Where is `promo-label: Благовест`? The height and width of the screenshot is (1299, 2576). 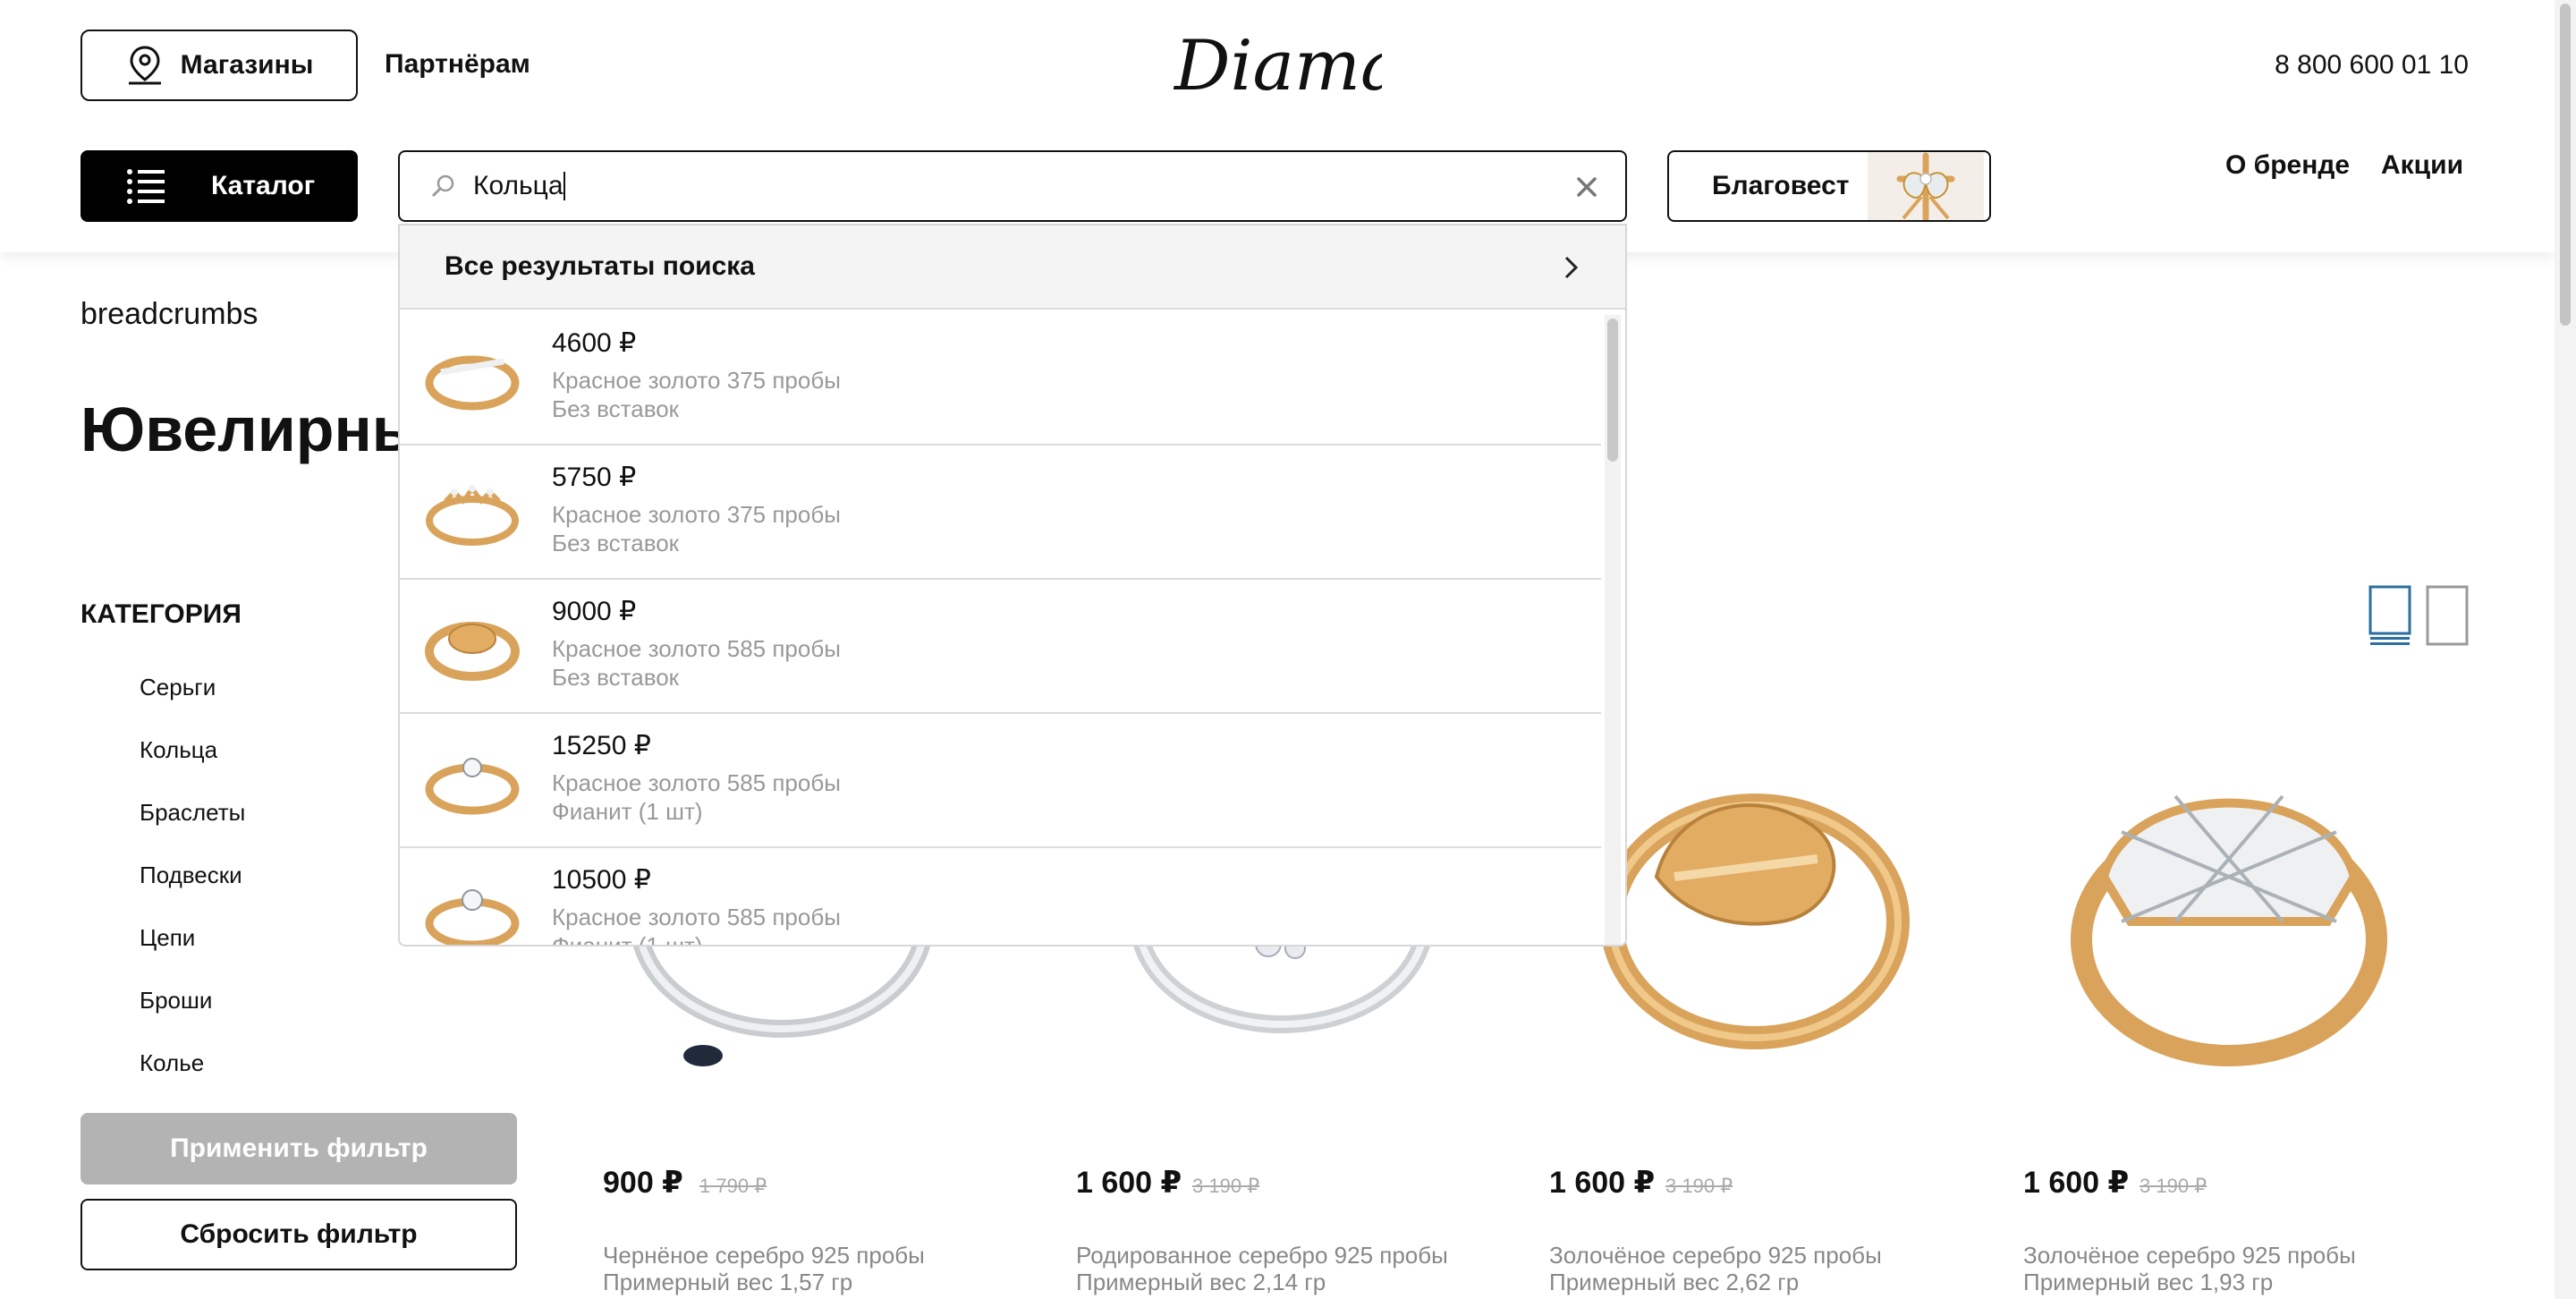 promo-label: Благовест is located at coordinates (1781, 185).